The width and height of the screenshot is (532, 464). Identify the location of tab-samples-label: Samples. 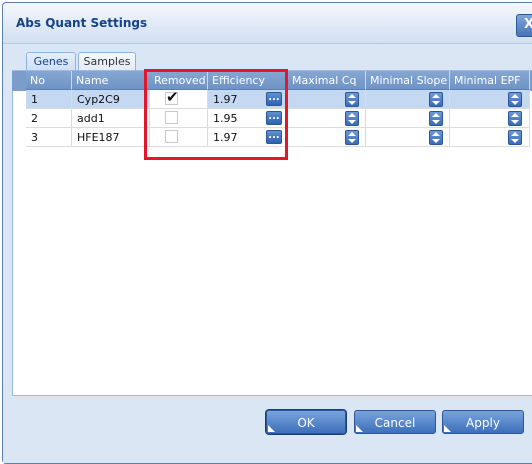
(107, 61).